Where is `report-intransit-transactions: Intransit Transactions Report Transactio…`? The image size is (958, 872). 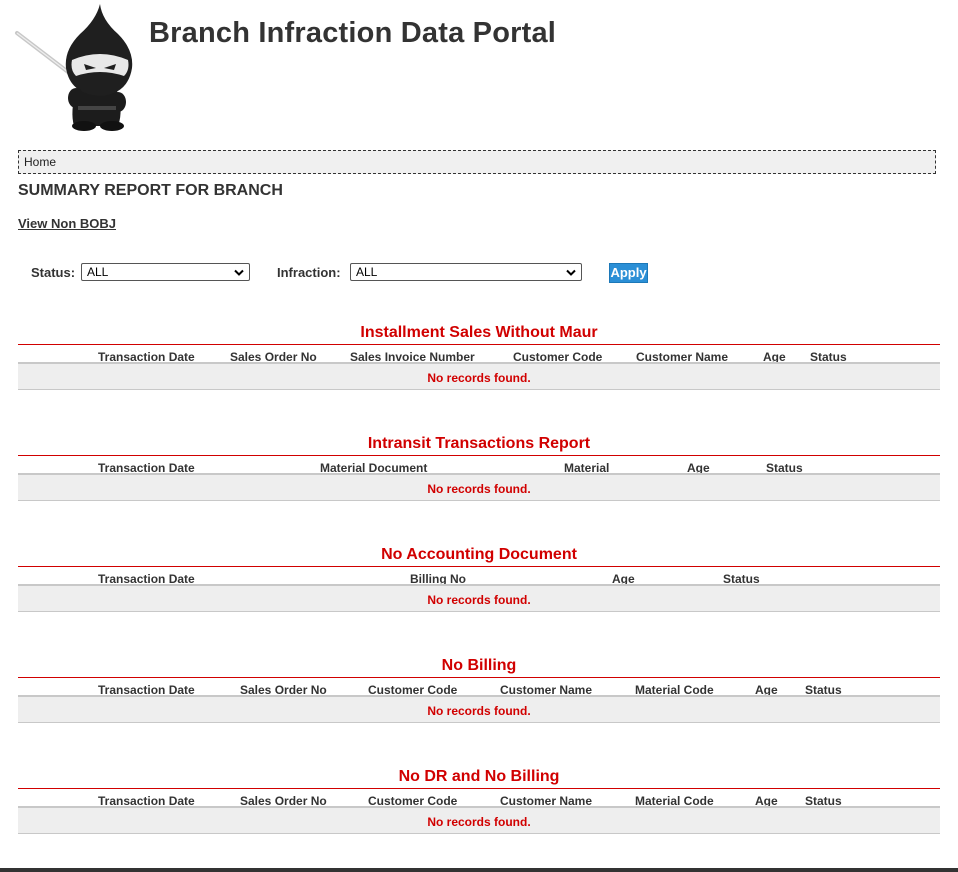 report-intransit-transactions: Intransit Transactions Report Transactio… is located at coordinates (479, 478).